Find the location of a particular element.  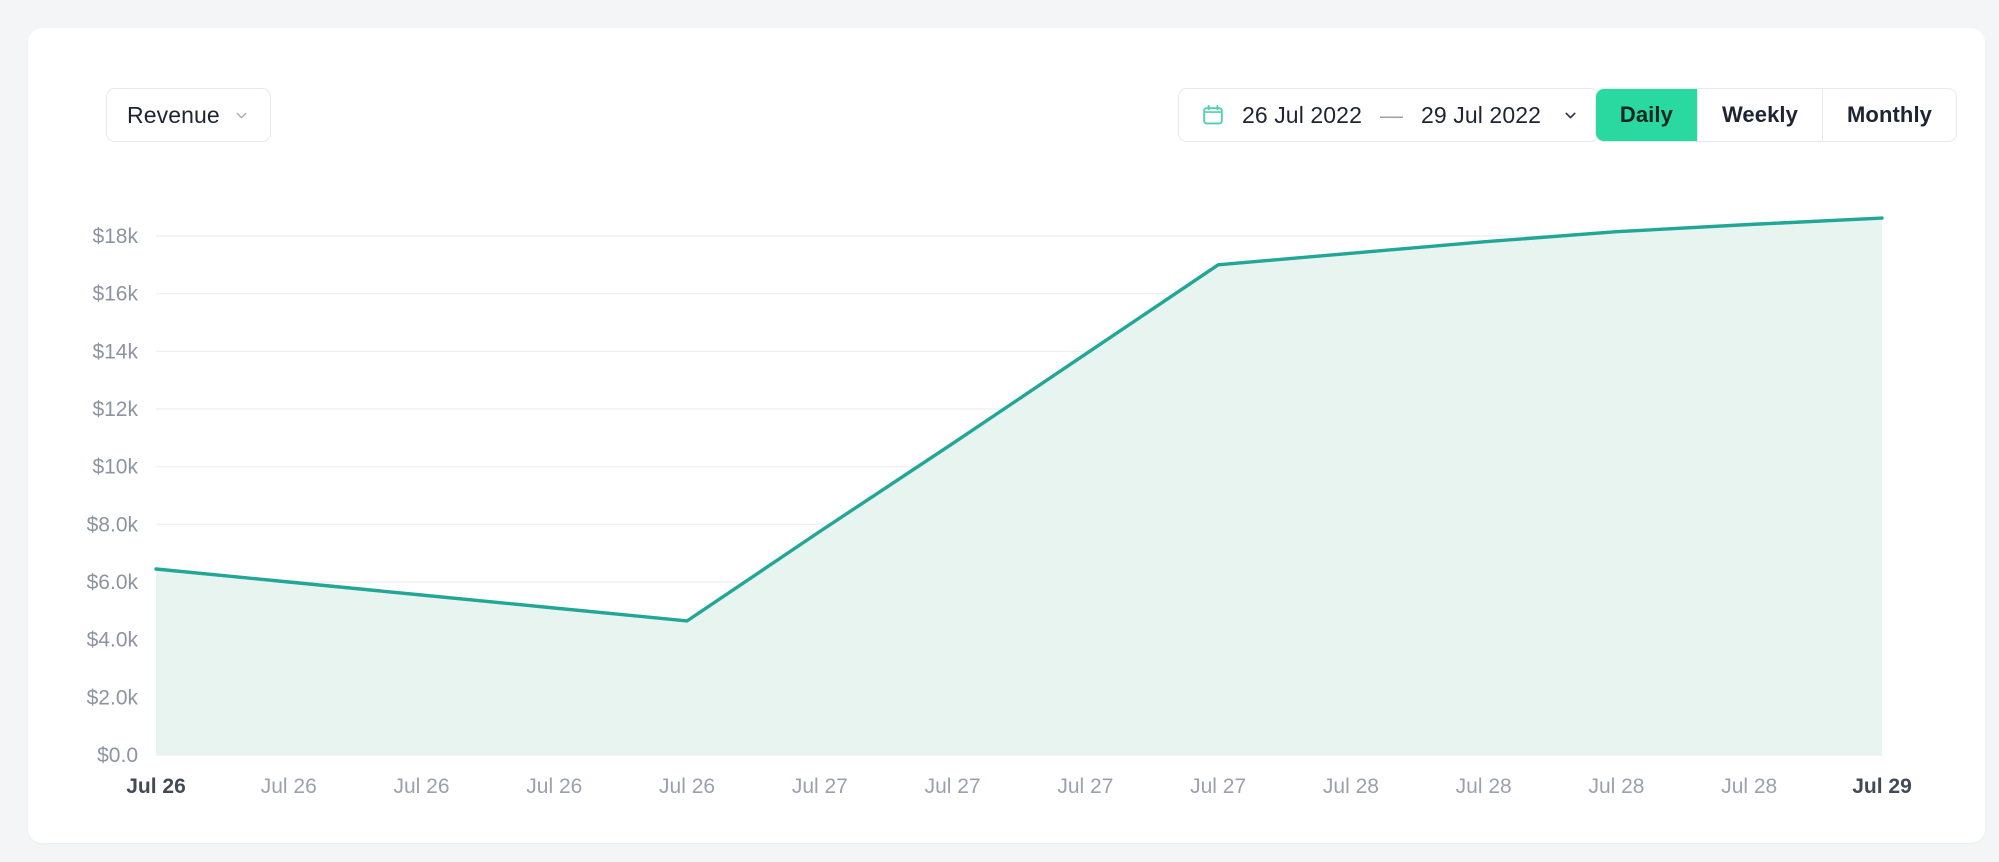

calendar-icon is located at coordinates (1213, 115).